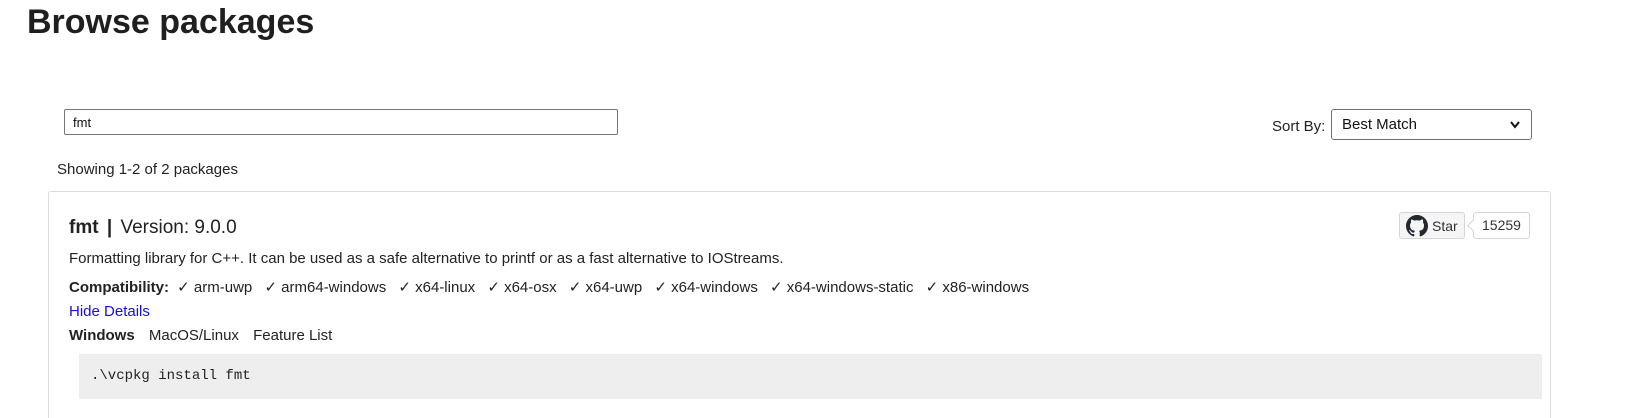 This screenshot has height=418, width=1640. Describe the element at coordinates (215, 287) in the screenshot. I see `triplet-arm-uwp: ✓ arm-uwp` at that location.